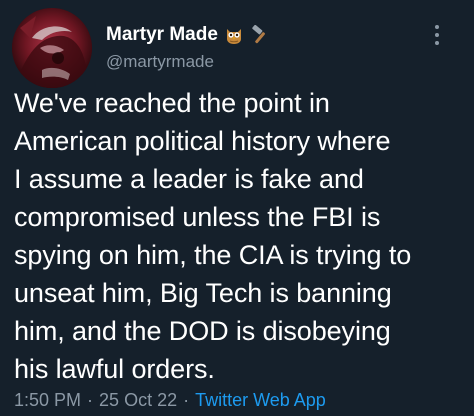  I want to click on author-info: Martyr Made @martyrmade, so click(188, 47).